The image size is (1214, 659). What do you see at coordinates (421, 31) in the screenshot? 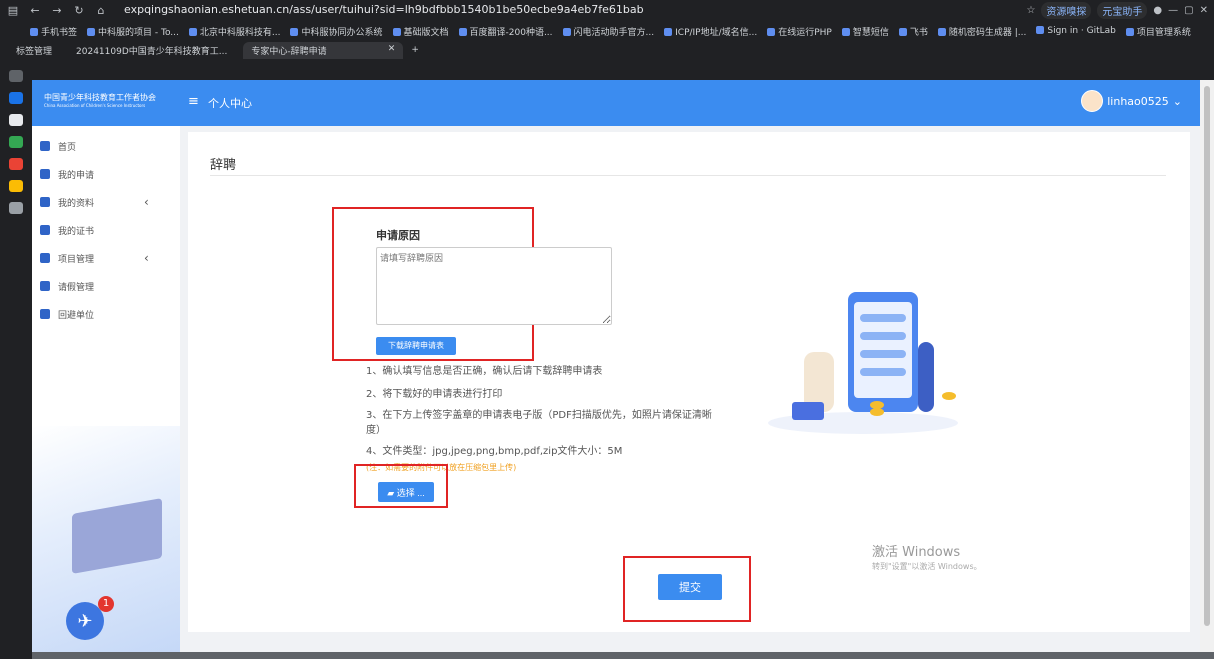
I see `bookmark-item: 基础版文档` at bounding box center [421, 31].